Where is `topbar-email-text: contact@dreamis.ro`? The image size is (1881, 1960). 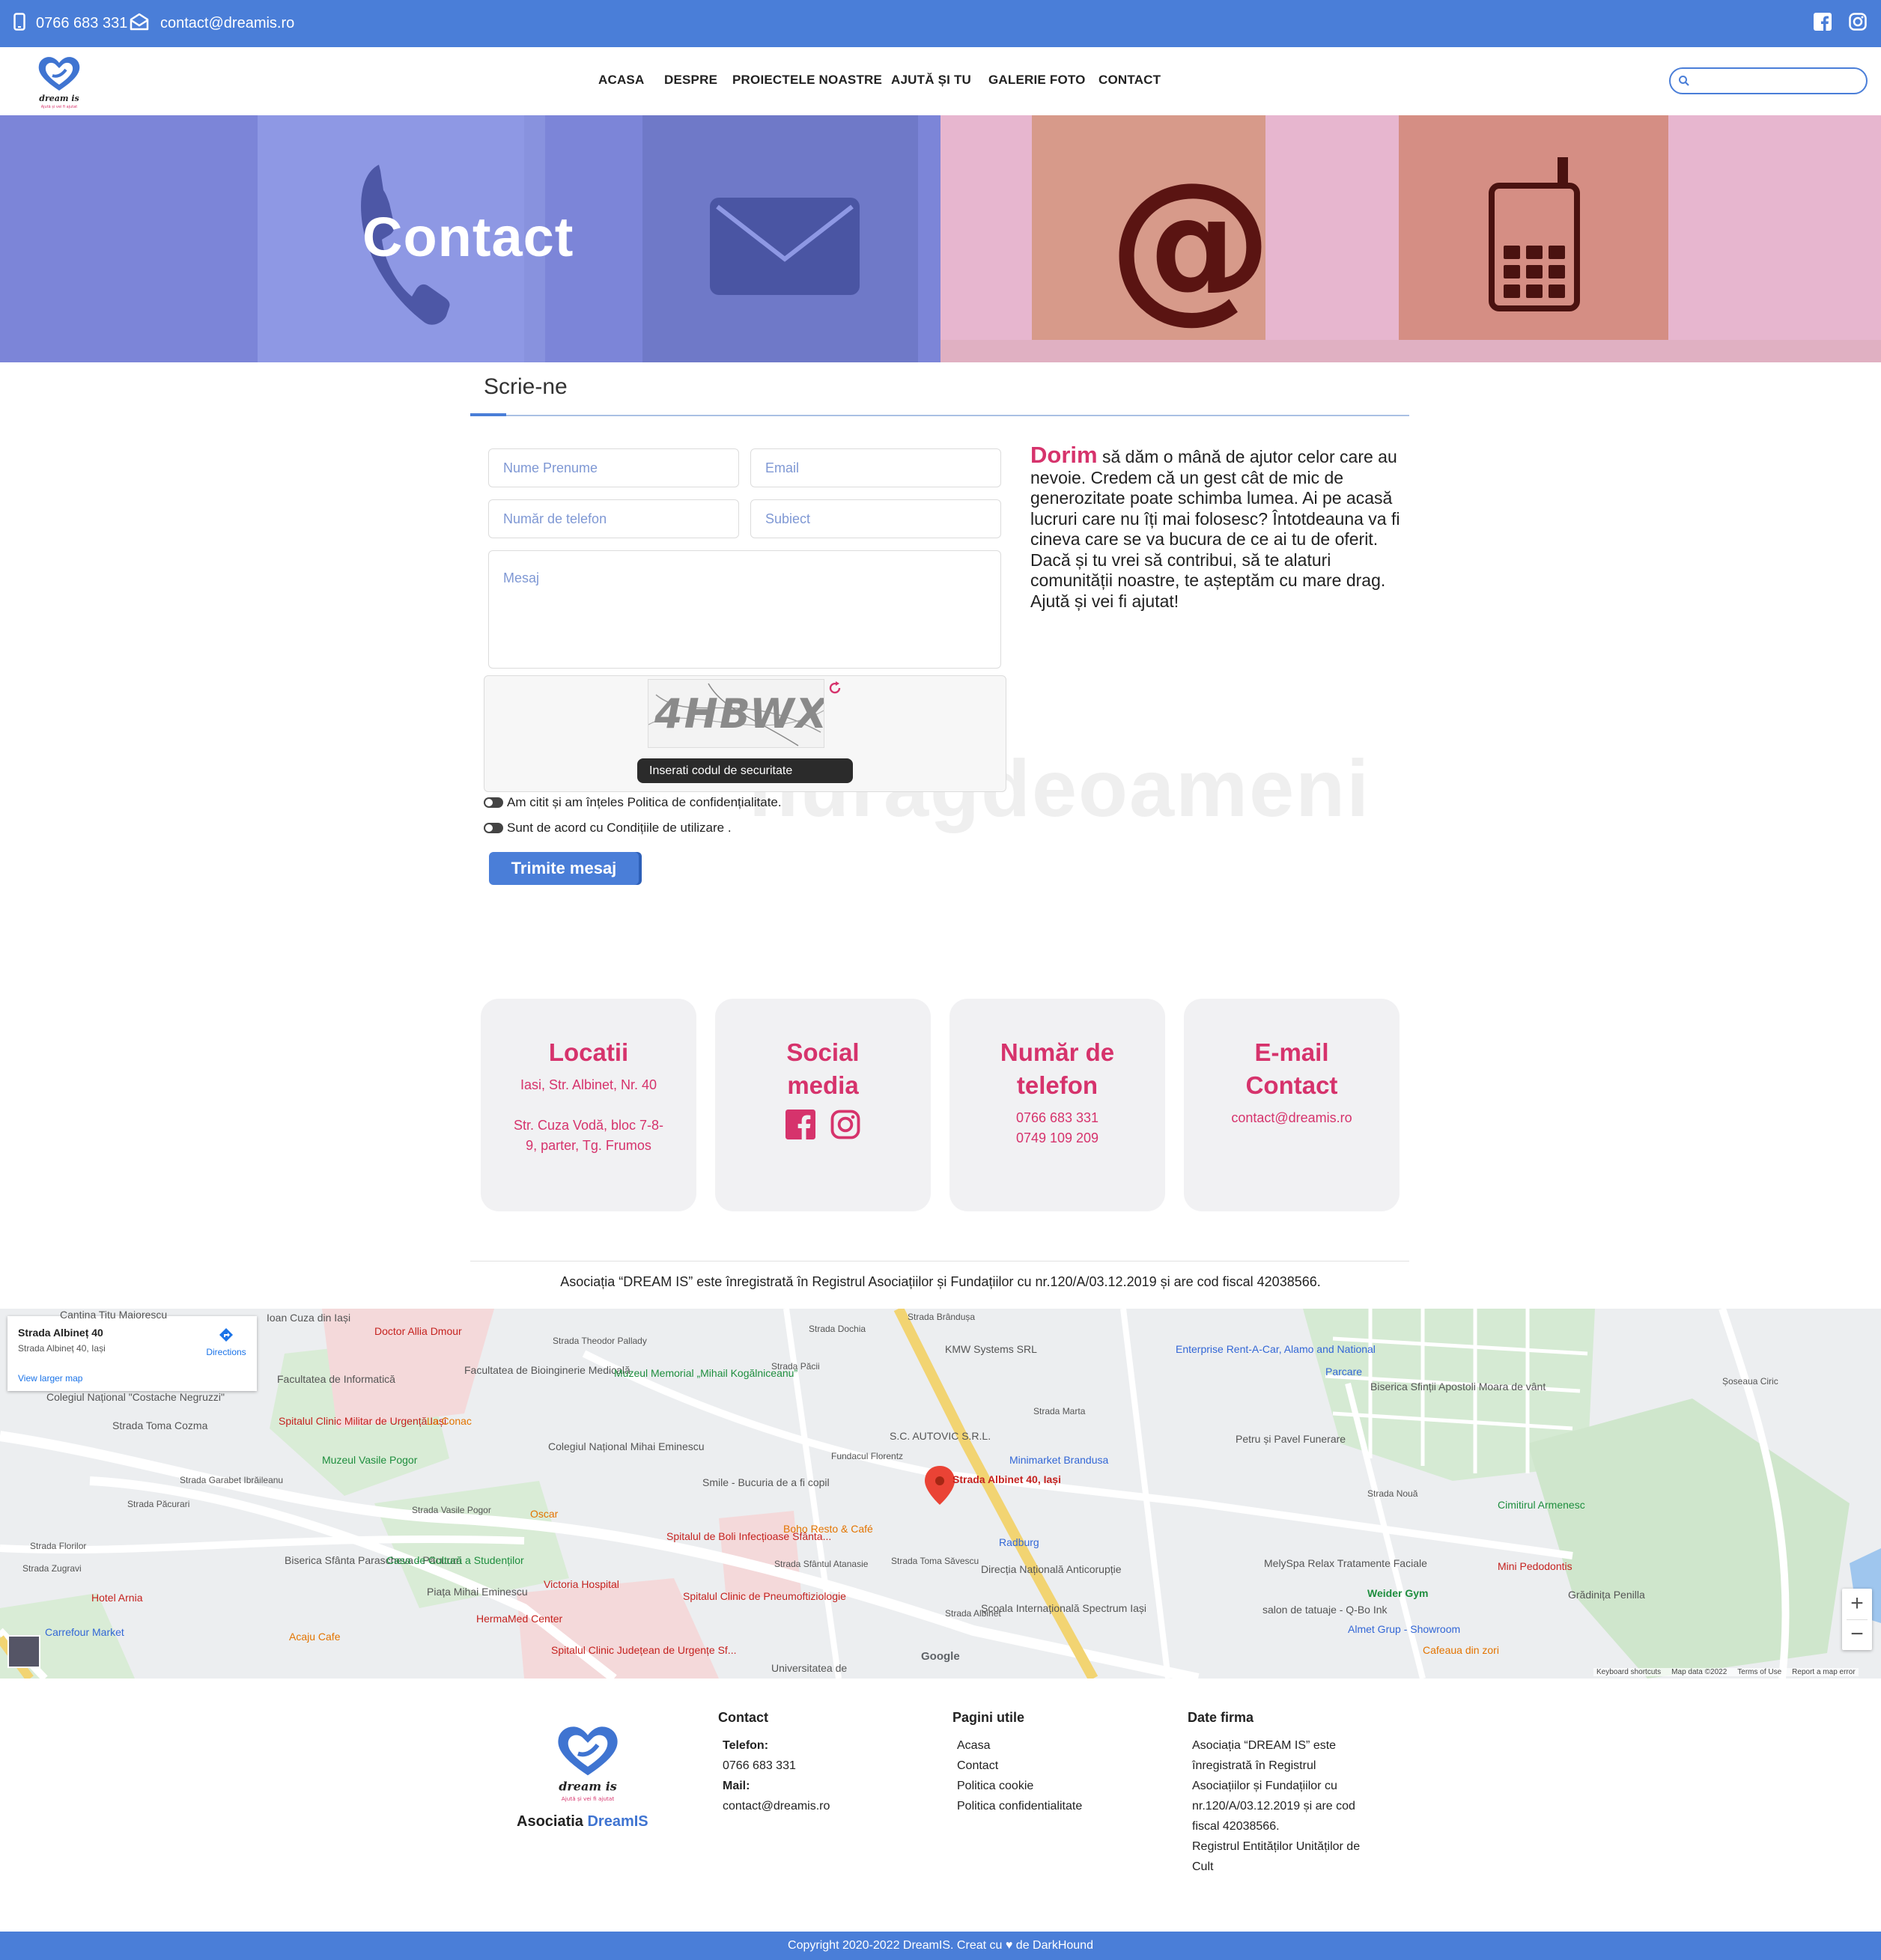
topbar-email-text: contact@dreamis.ro is located at coordinates (227, 23).